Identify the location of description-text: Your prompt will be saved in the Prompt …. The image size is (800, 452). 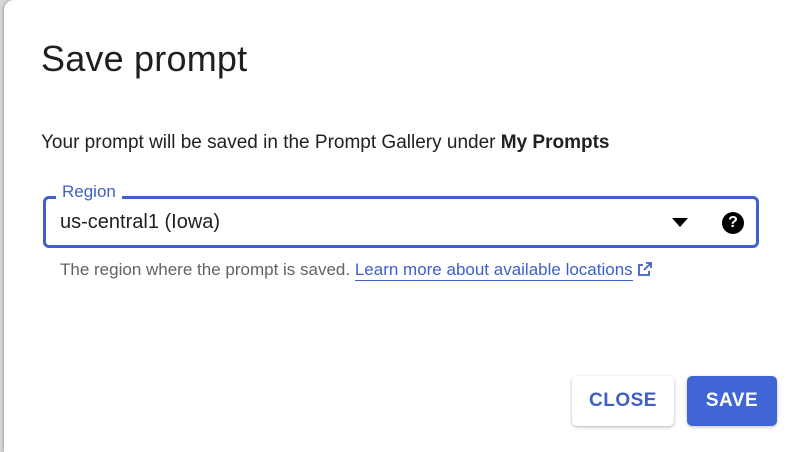
(271, 142).